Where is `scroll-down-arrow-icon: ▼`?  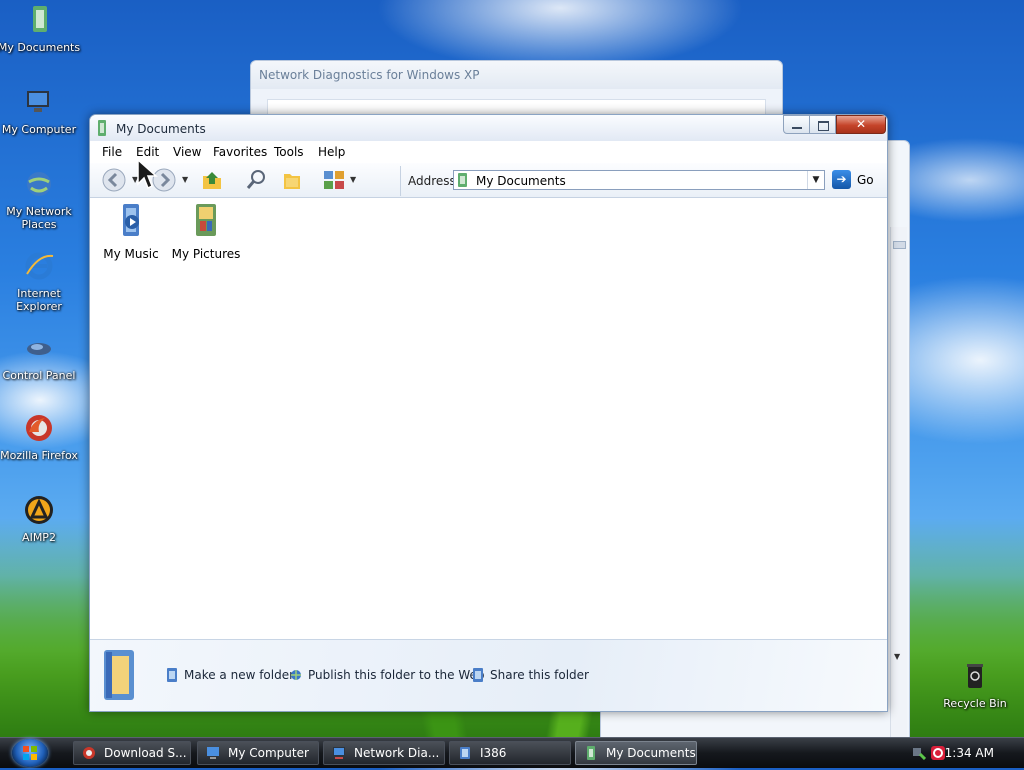 scroll-down-arrow-icon: ▼ is located at coordinates (897, 656).